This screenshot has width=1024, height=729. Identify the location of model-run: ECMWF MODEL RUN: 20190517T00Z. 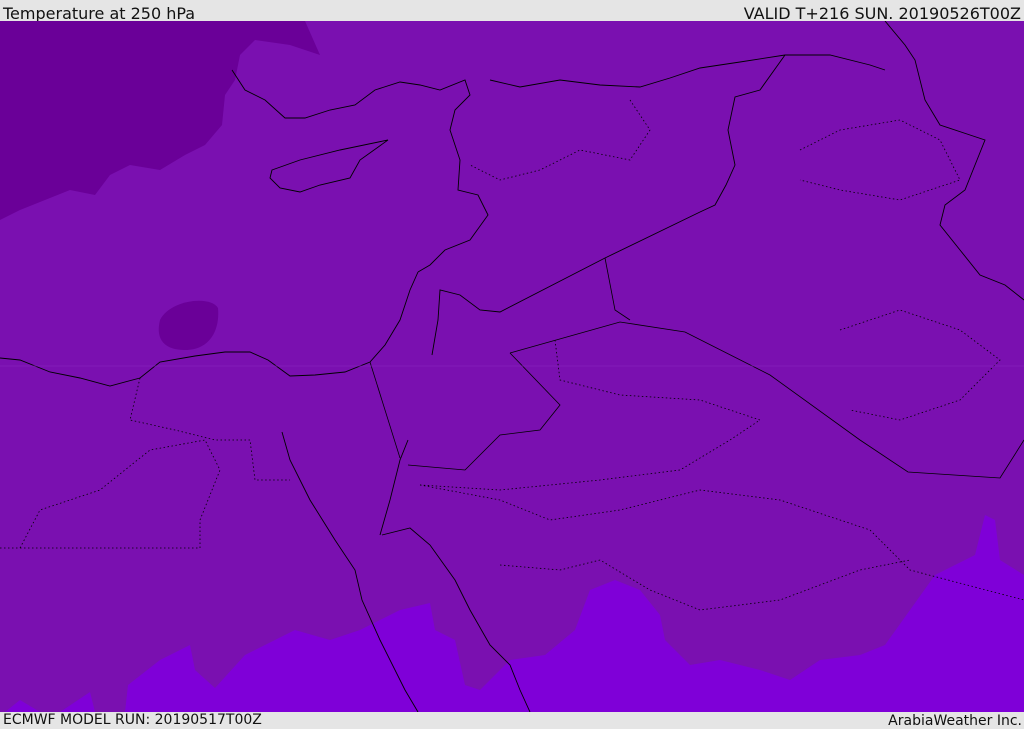
(132, 720).